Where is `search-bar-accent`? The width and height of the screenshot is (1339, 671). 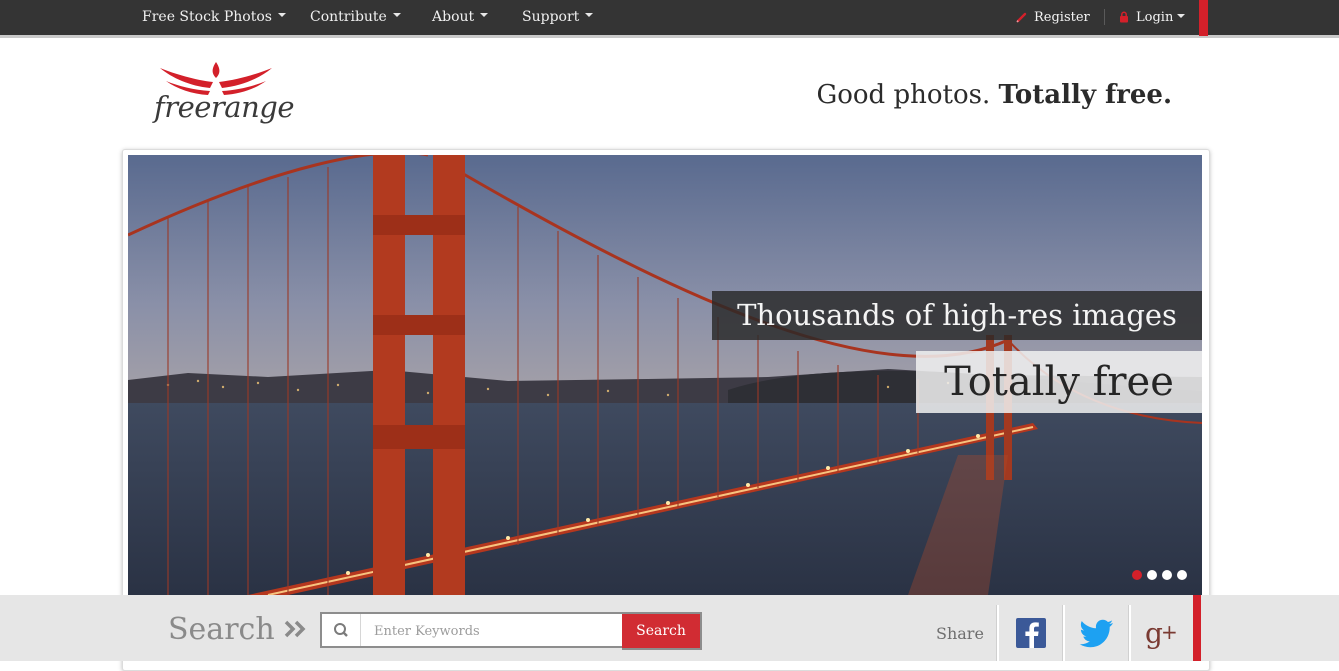
search-bar-accent is located at coordinates (1197, 628).